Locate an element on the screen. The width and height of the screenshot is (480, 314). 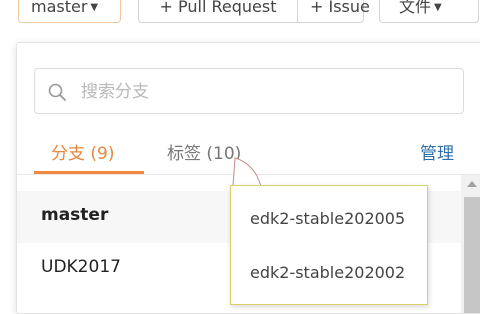
new-pull-request-label: + Pull Request is located at coordinates (218, 8).